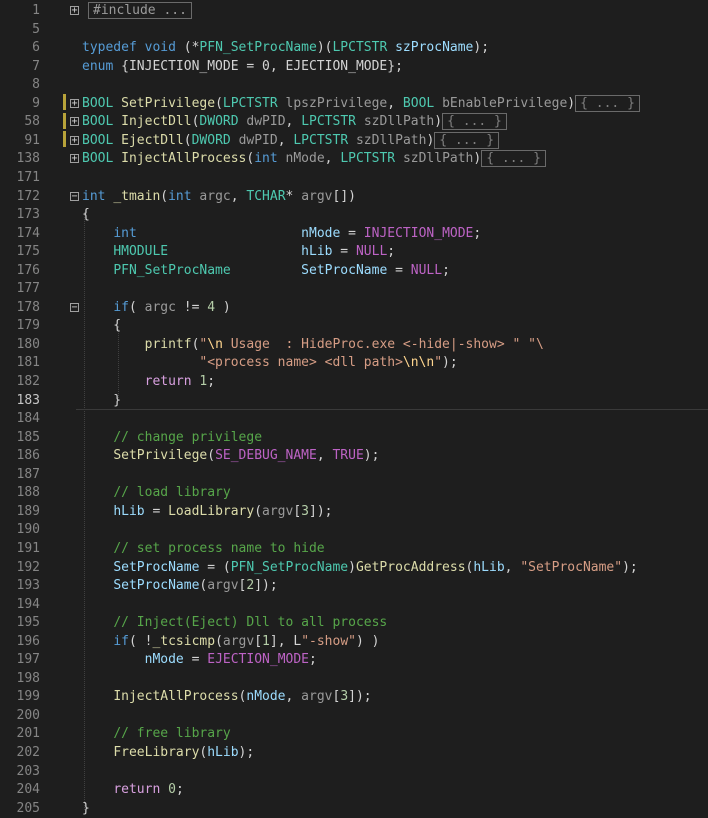 The width and height of the screenshot is (708, 818). Describe the element at coordinates (28, 326) in the screenshot. I see `line-number: 179` at that location.